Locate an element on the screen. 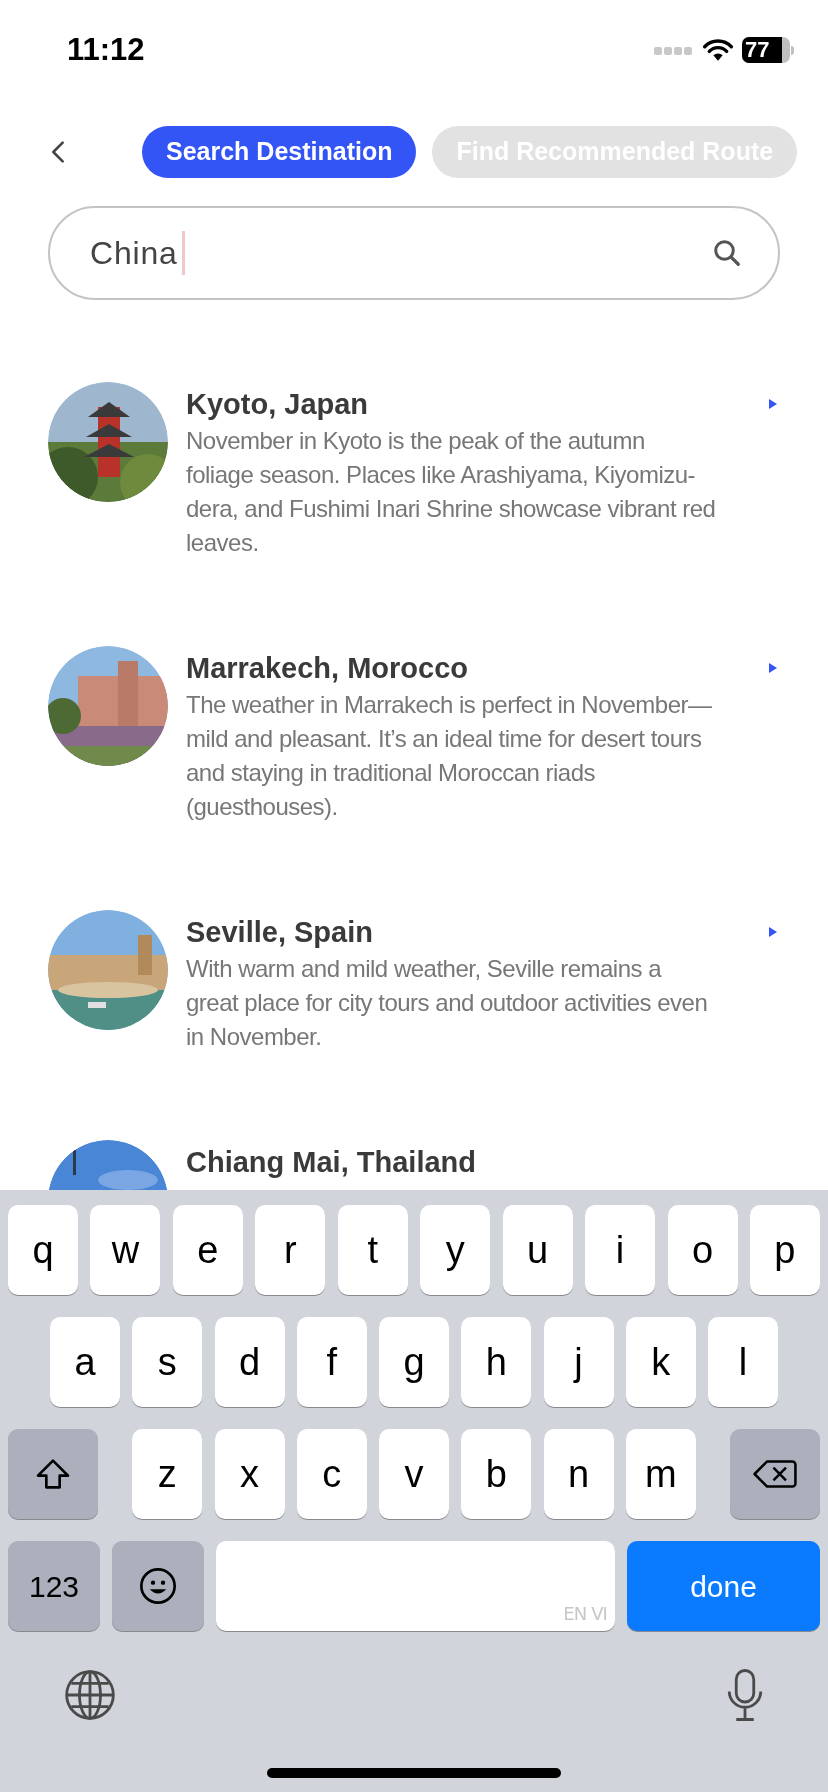 This screenshot has width=828, height=1792. keyboard-key: p is located at coordinates (784, 1250).